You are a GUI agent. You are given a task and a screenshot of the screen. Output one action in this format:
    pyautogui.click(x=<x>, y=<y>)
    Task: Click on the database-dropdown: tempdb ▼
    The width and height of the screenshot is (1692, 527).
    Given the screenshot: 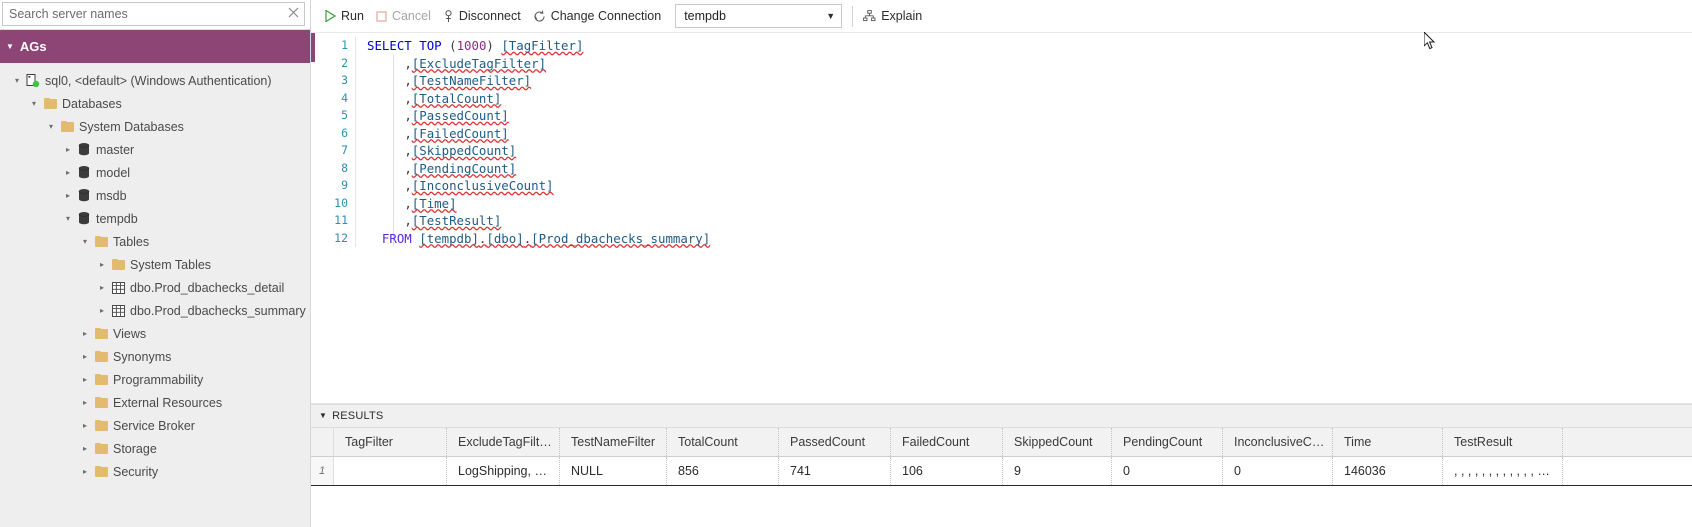 What is the action you would take?
    pyautogui.click(x=759, y=16)
    